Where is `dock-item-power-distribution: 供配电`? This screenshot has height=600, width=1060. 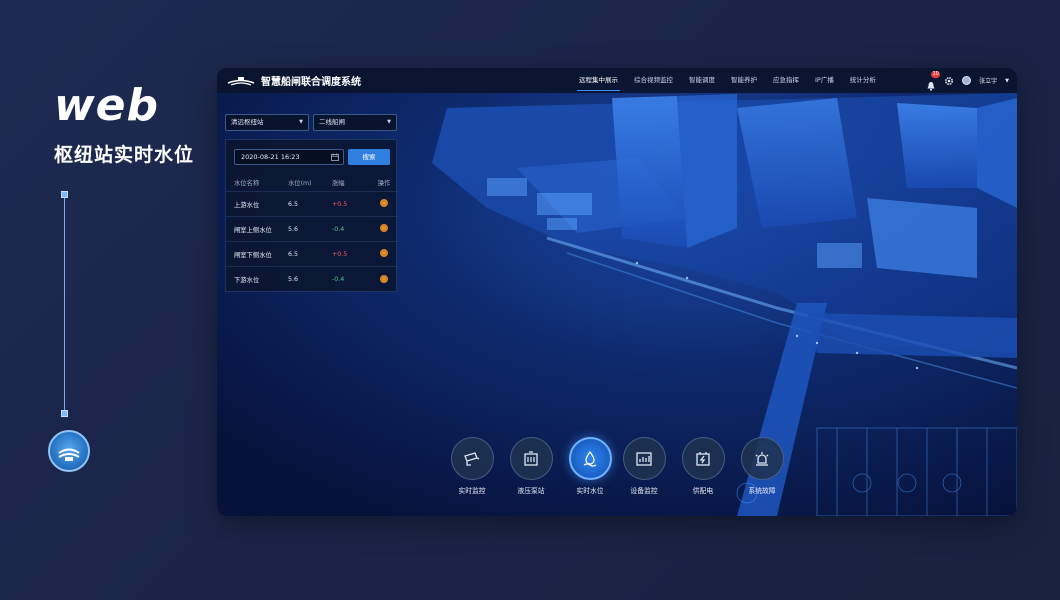 dock-item-power-distribution: 供配电 is located at coordinates (703, 466).